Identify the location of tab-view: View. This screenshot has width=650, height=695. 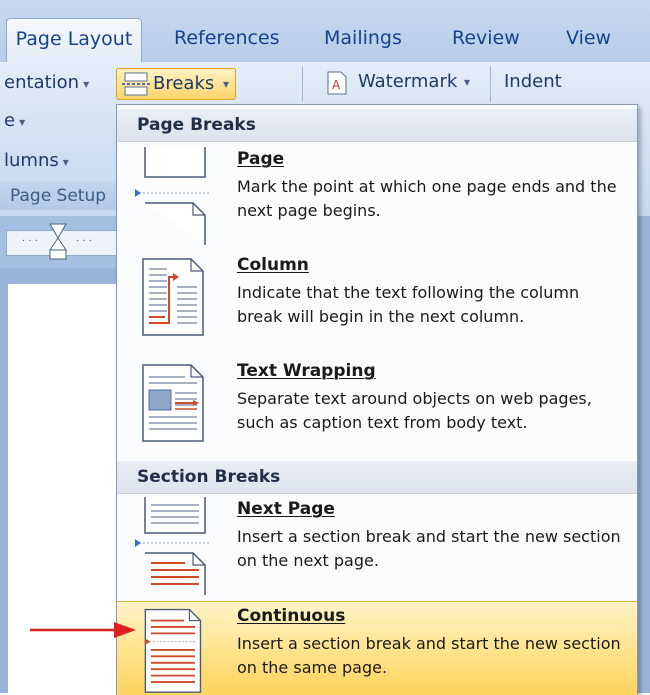
(588, 40).